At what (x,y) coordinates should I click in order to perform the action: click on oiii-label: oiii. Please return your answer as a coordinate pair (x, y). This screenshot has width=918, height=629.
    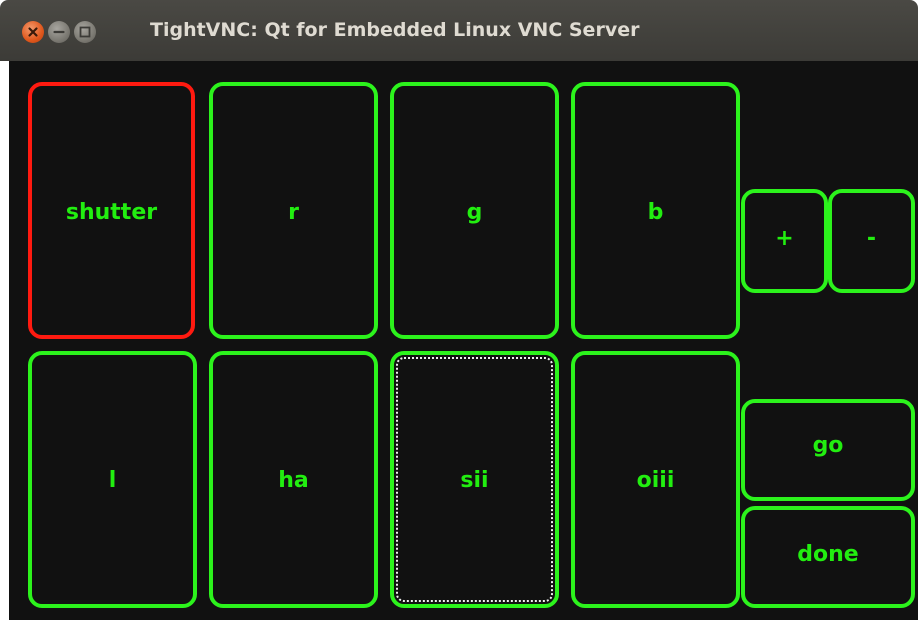
    Looking at the image, I should click on (655, 480).